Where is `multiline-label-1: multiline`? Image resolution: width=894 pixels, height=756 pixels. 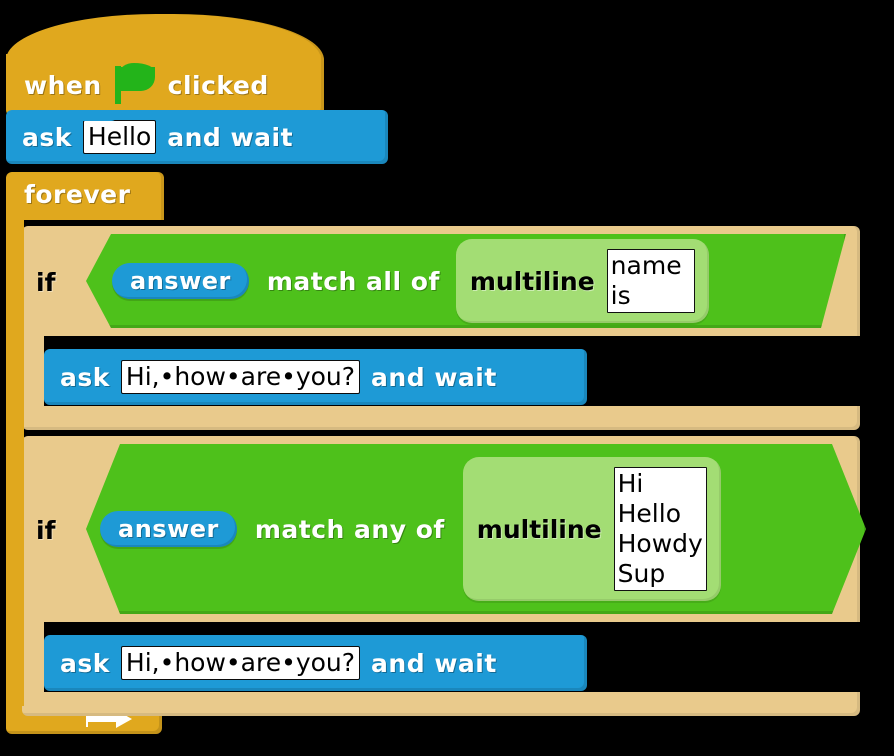 multiline-label-1: multiline is located at coordinates (532, 281).